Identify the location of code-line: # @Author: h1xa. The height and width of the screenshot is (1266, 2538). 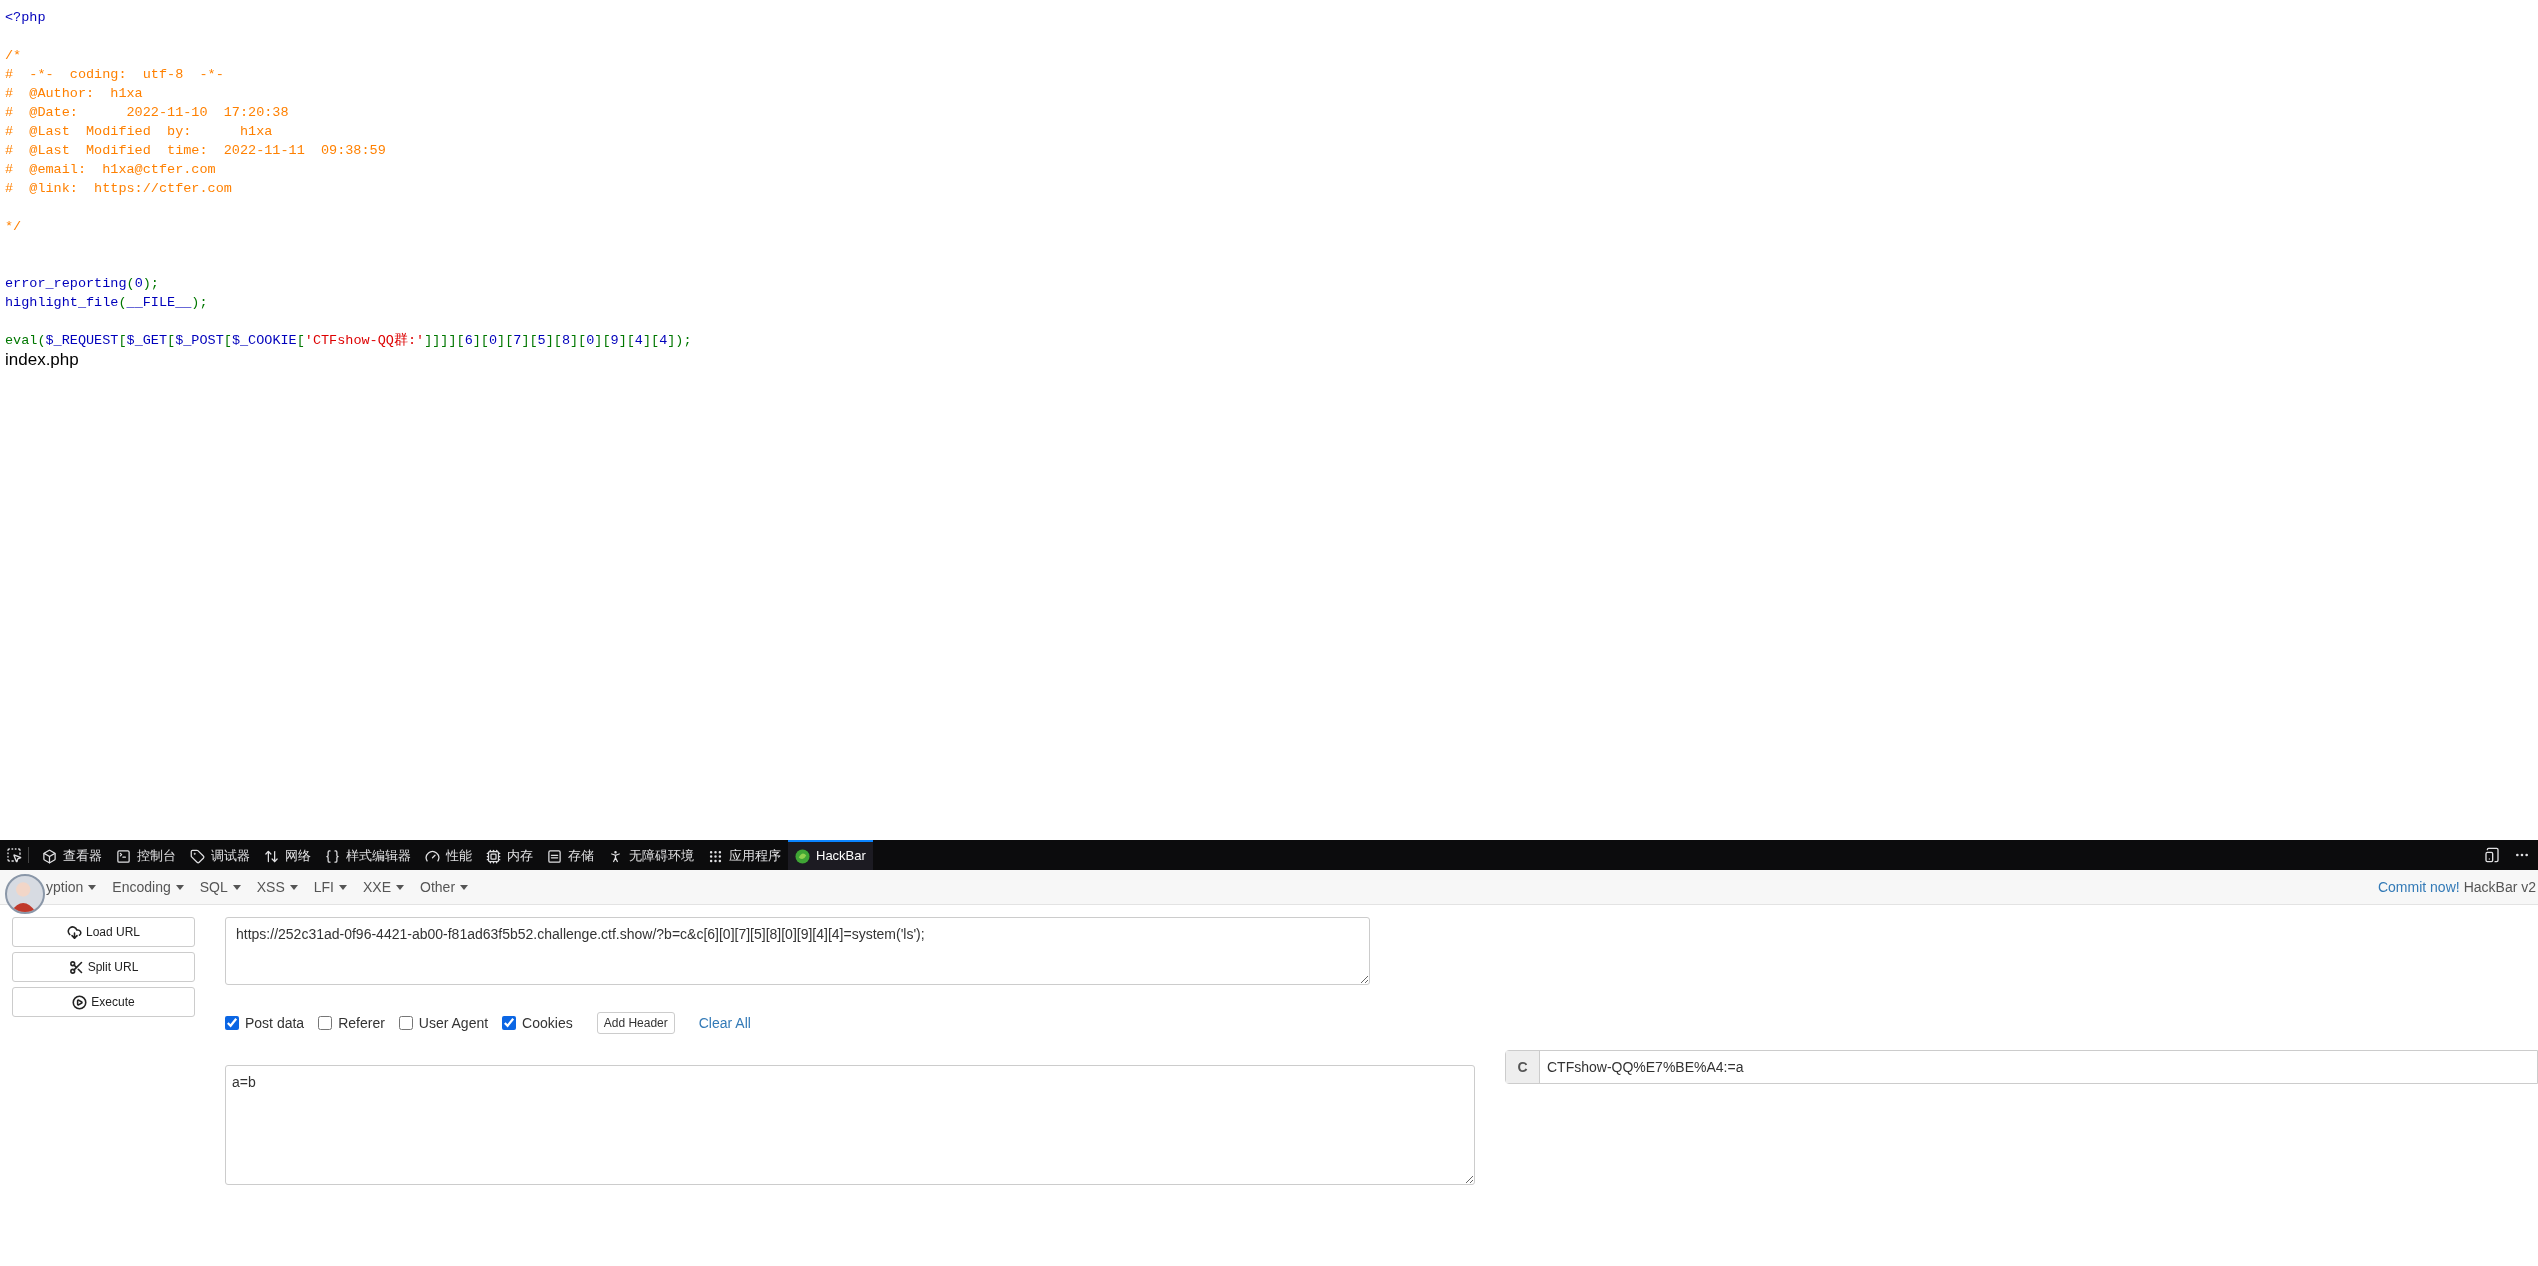
(74, 94).